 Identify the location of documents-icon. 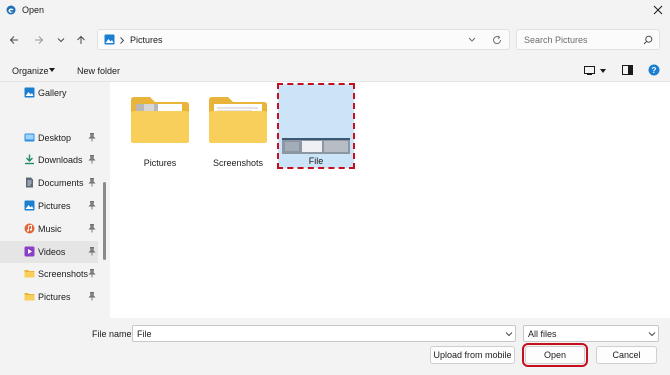
(29, 182).